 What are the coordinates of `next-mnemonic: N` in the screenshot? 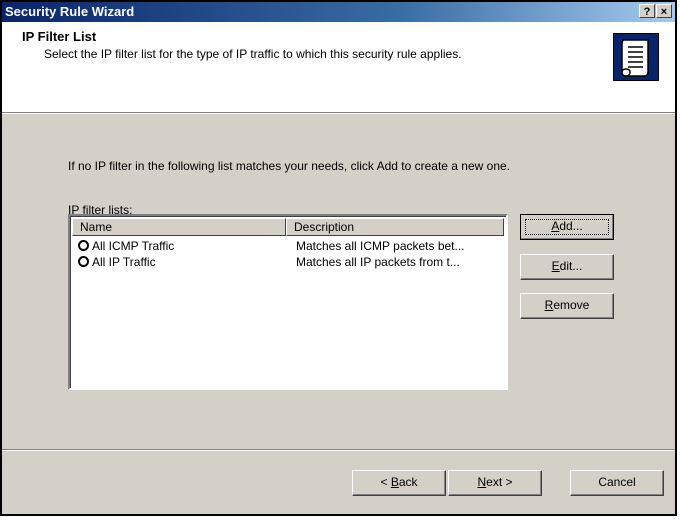 It's located at (482, 482).